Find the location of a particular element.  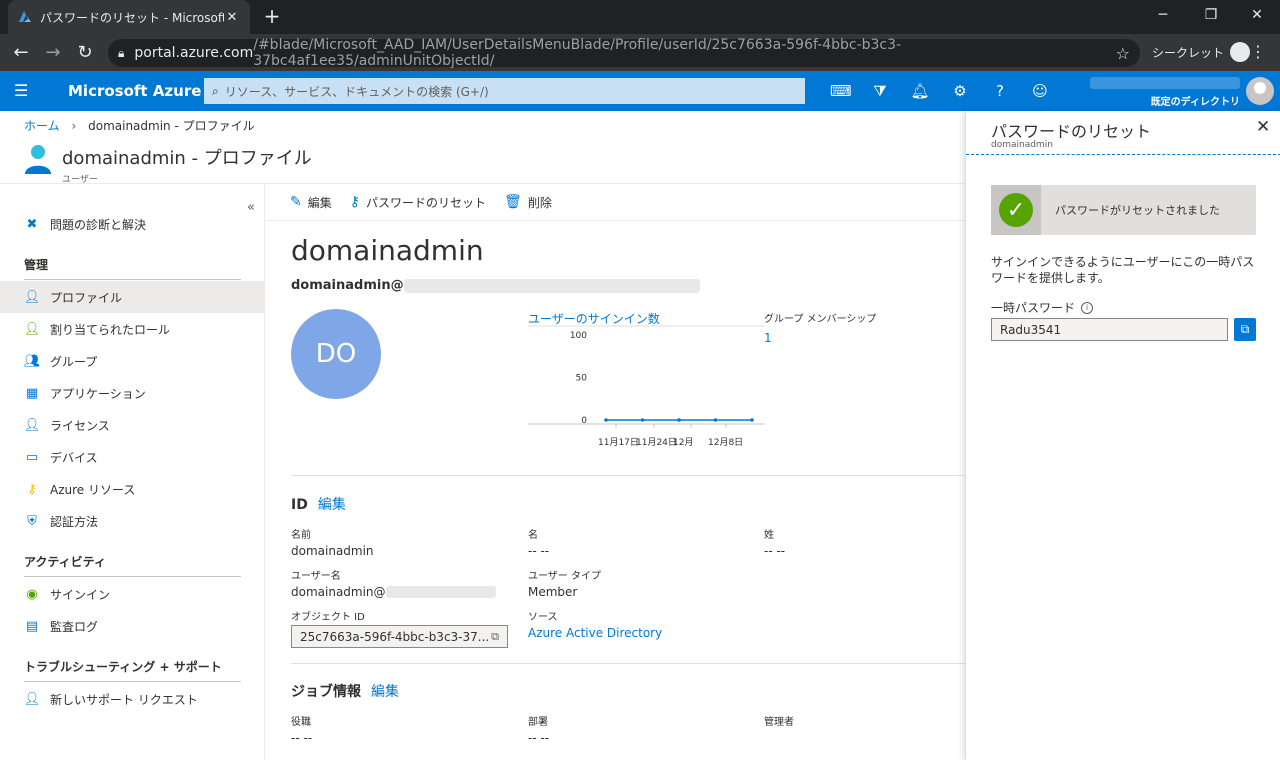

account-avatar is located at coordinates (1260, 91).